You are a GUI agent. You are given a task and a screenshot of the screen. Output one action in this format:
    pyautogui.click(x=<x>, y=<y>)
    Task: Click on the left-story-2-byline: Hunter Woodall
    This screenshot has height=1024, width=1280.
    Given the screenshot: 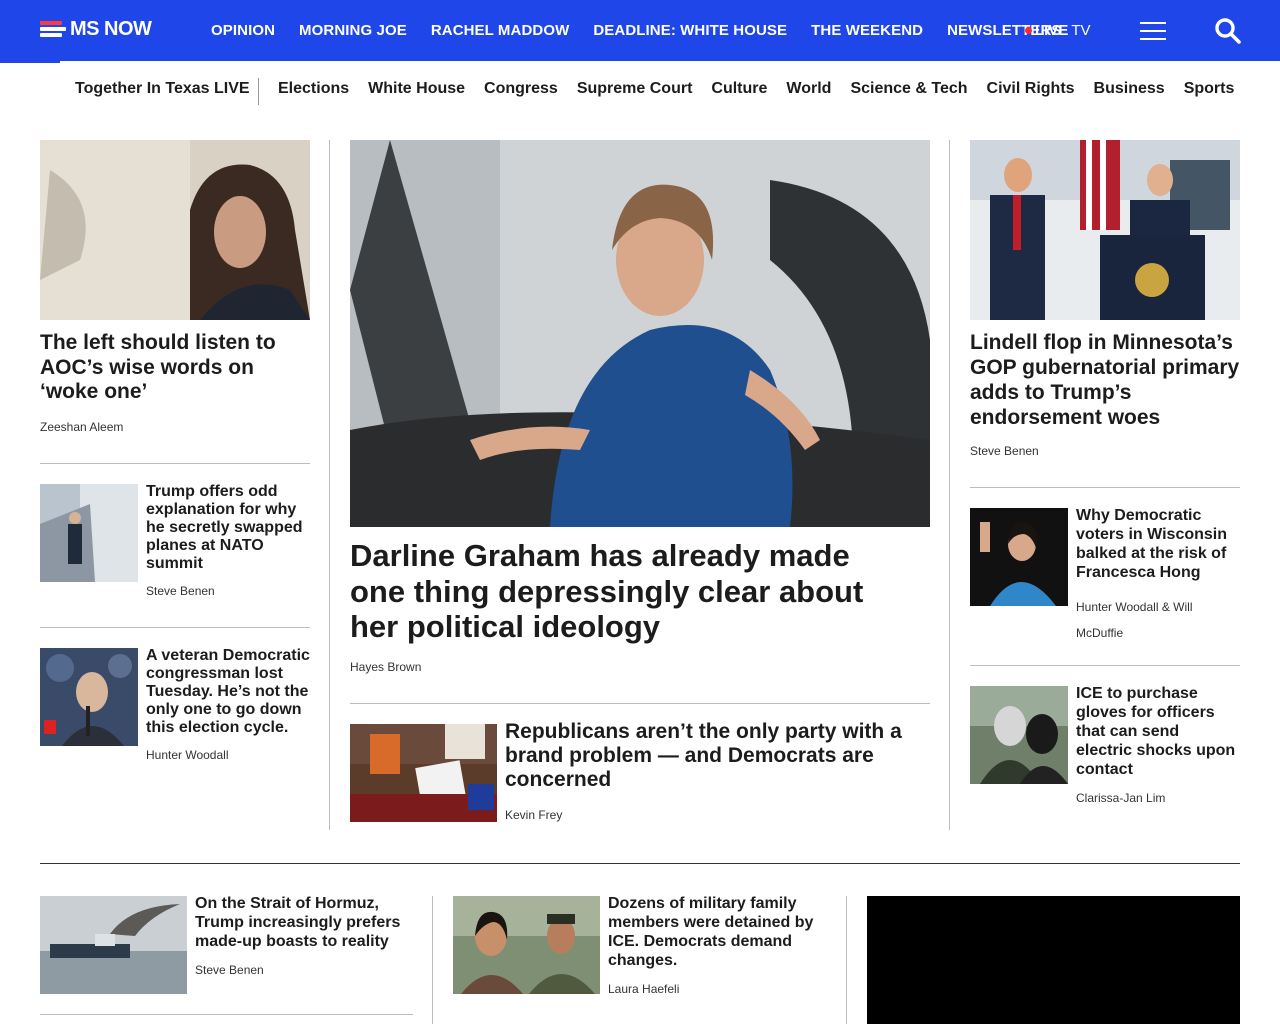 What is the action you would take?
    pyautogui.click(x=187, y=755)
    